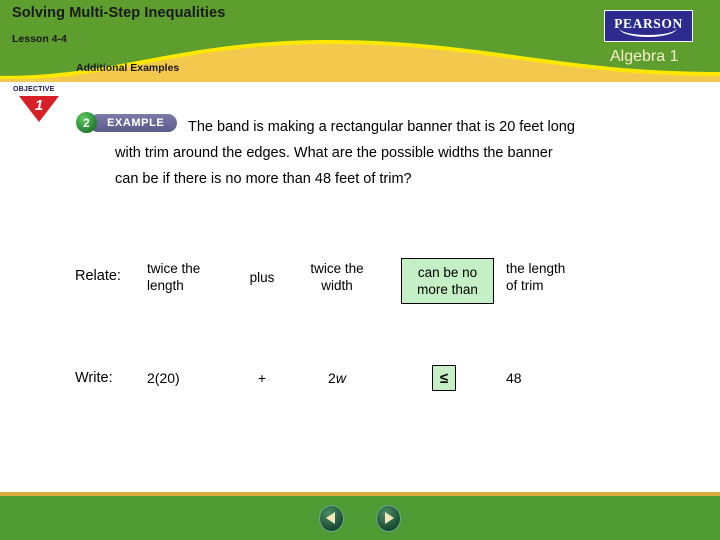 The width and height of the screenshot is (720, 540). What do you see at coordinates (644, 56) in the screenshot?
I see `course-label: Algebra 1` at bounding box center [644, 56].